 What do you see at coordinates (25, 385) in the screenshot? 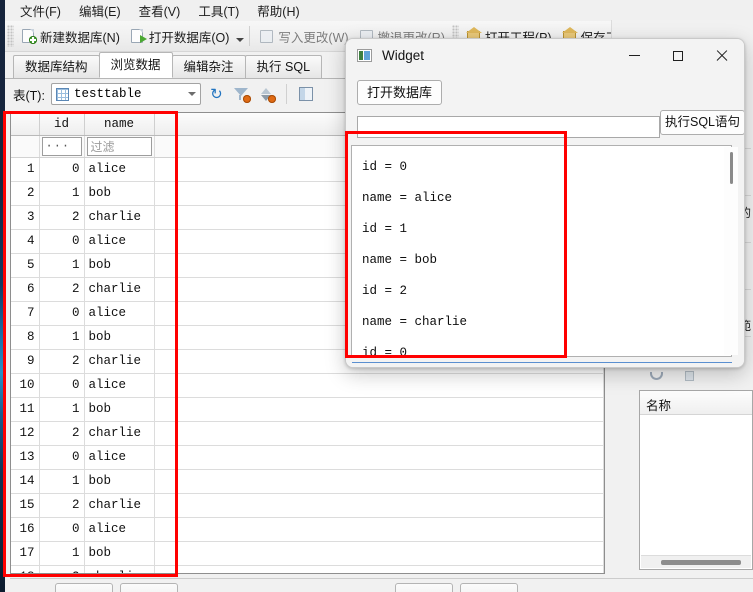
I see `row-number: 10` at bounding box center [25, 385].